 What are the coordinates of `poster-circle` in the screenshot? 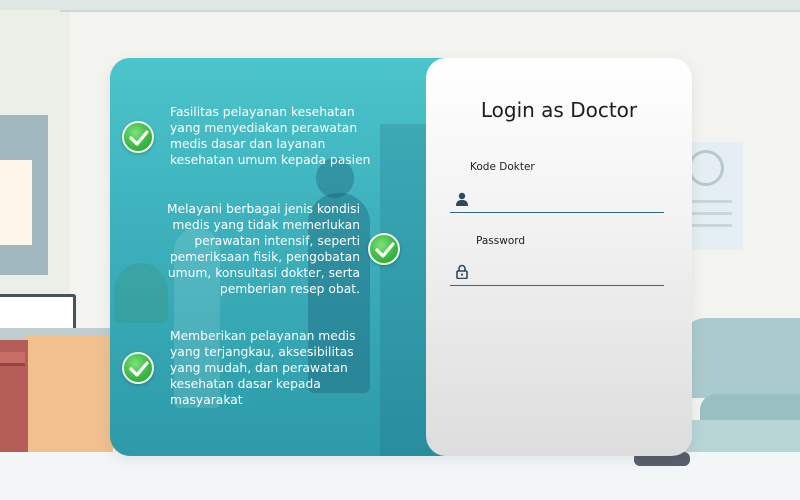 It's located at (706, 168).